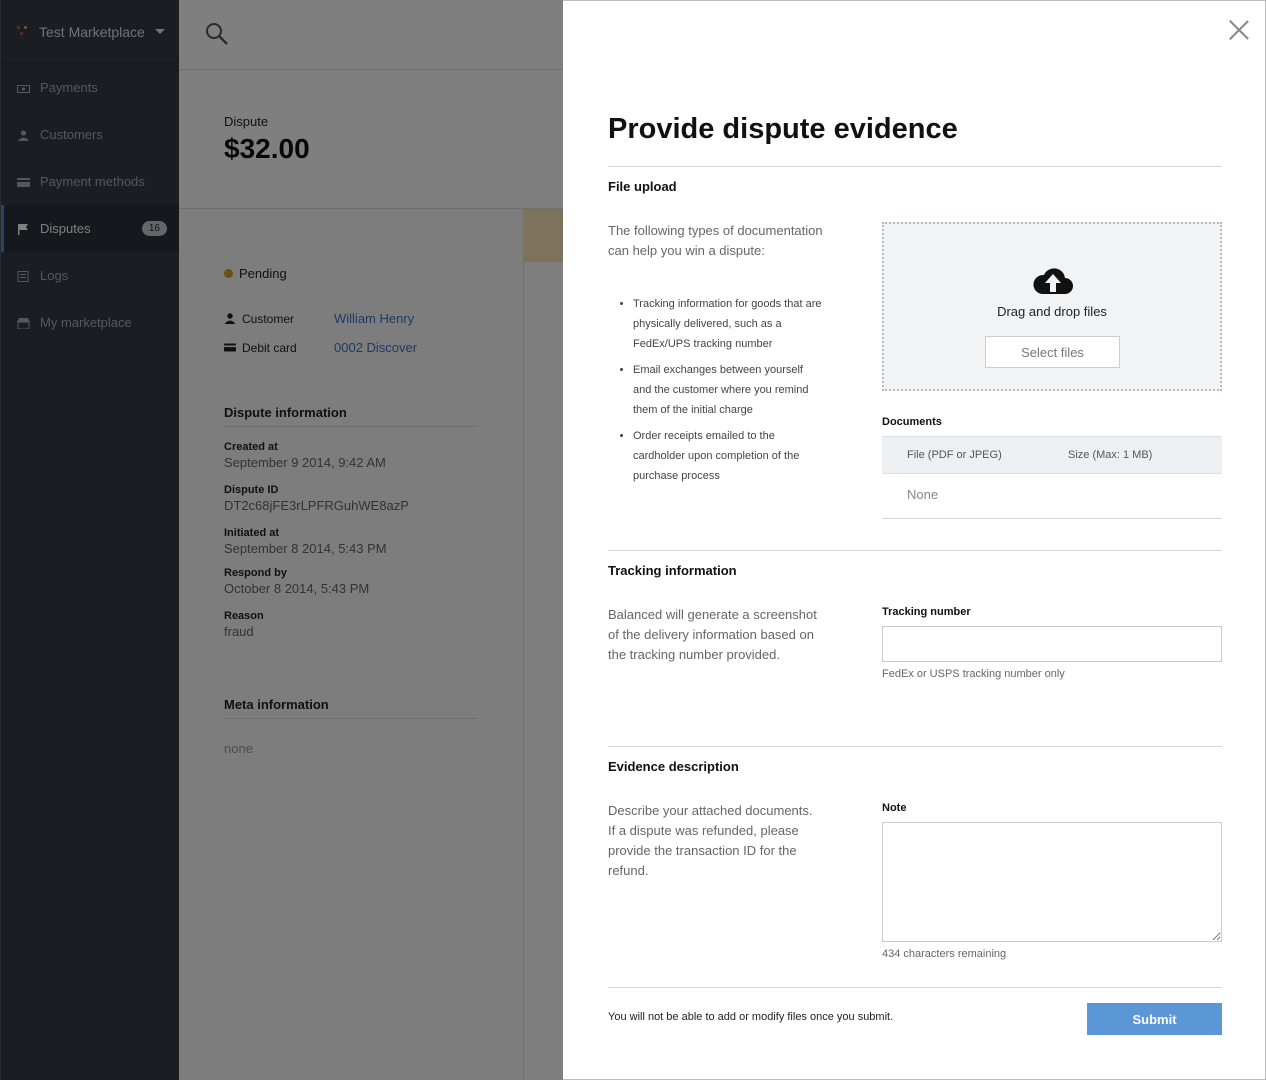 This screenshot has width=1266, height=1080. What do you see at coordinates (672, 570) in the screenshot?
I see `tracking-heading: Tracking information` at bounding box center [672, 570].